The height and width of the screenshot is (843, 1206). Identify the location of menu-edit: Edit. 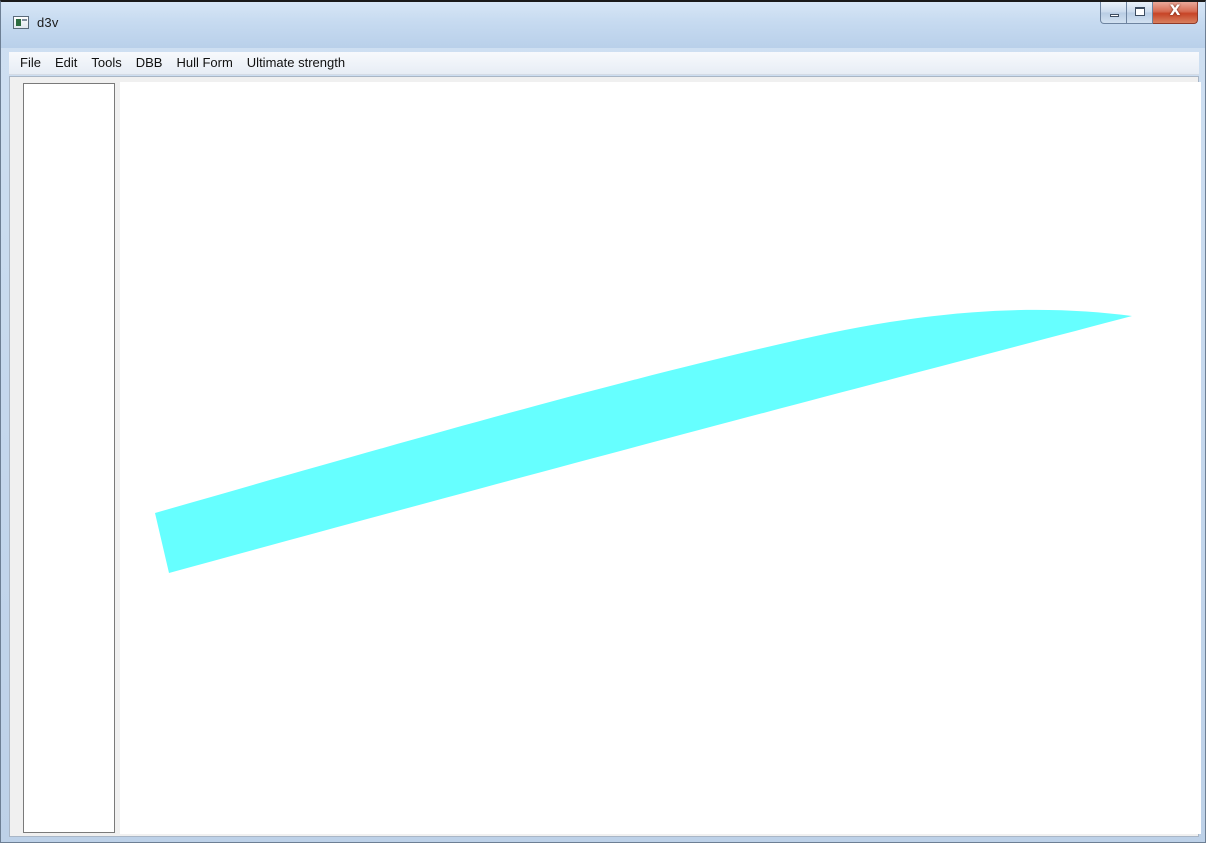
(66, 63).